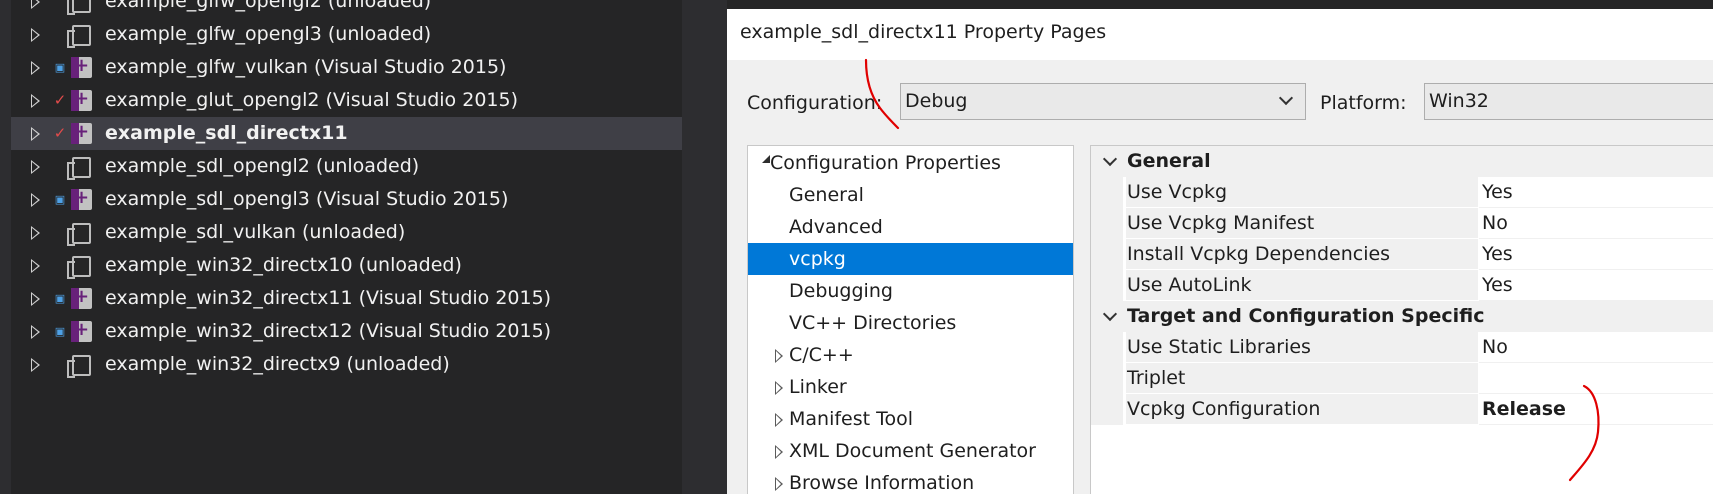 This screenshot has width=1713, height=494. I want to click on dialog-title: example_sdl_directx11 Property Pages, so click(923, 32).